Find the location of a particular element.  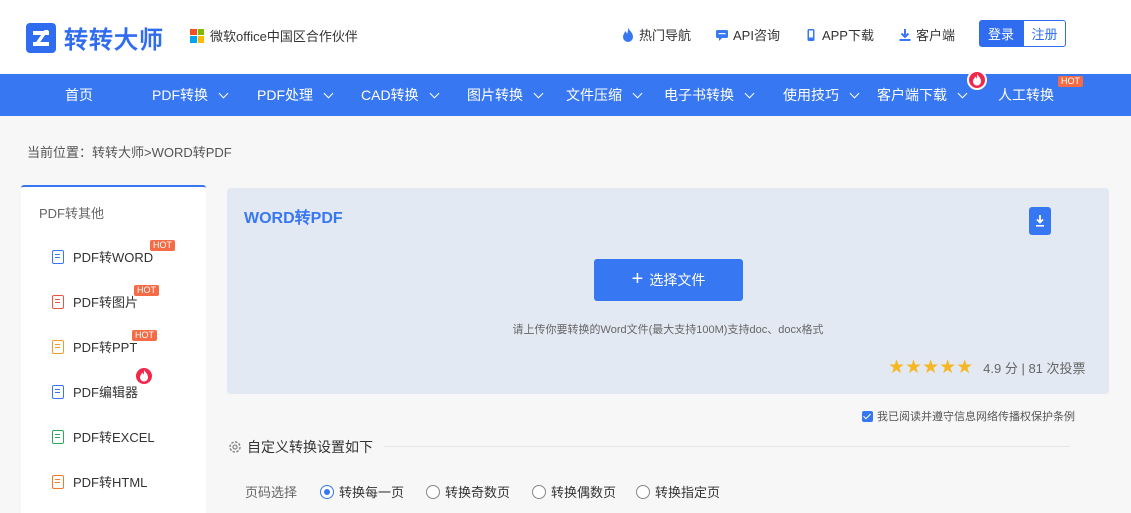

nav-ebook-convert: 电子书转换 is located at coordinates (709, 95).